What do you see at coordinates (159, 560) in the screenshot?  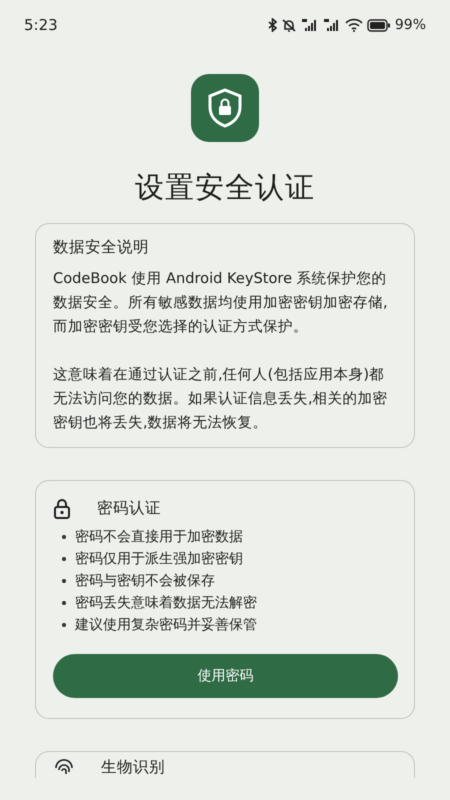 I see `bullet-point: 密码仅用于派生强加密密钥` at bounding box center [159, 560].